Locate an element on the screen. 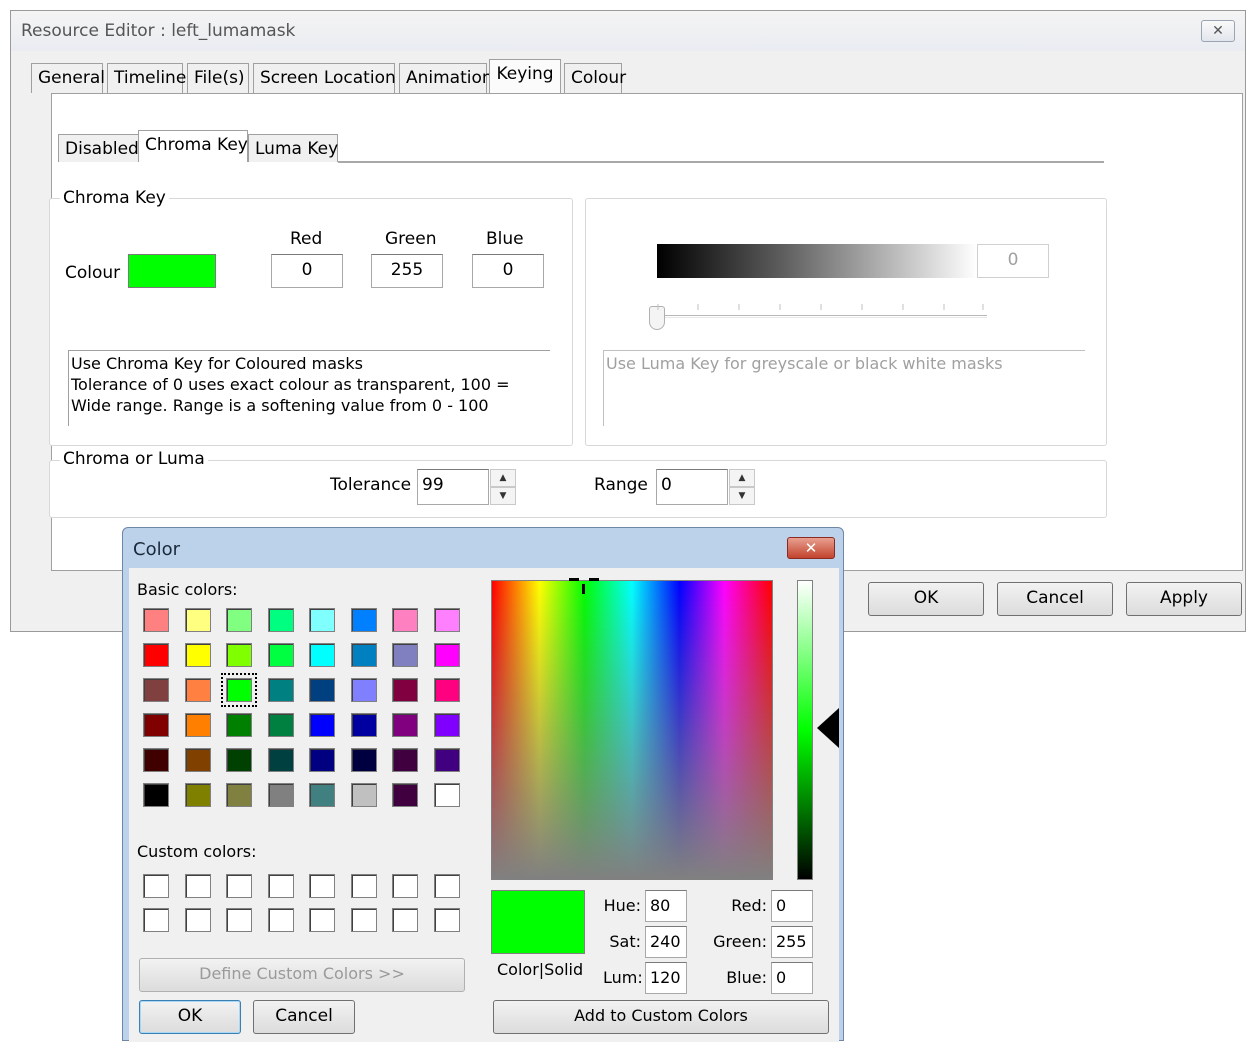 The height and width of the screenshot is (1042, 1246). range-input: 0 is located at coordinates (692, 487).